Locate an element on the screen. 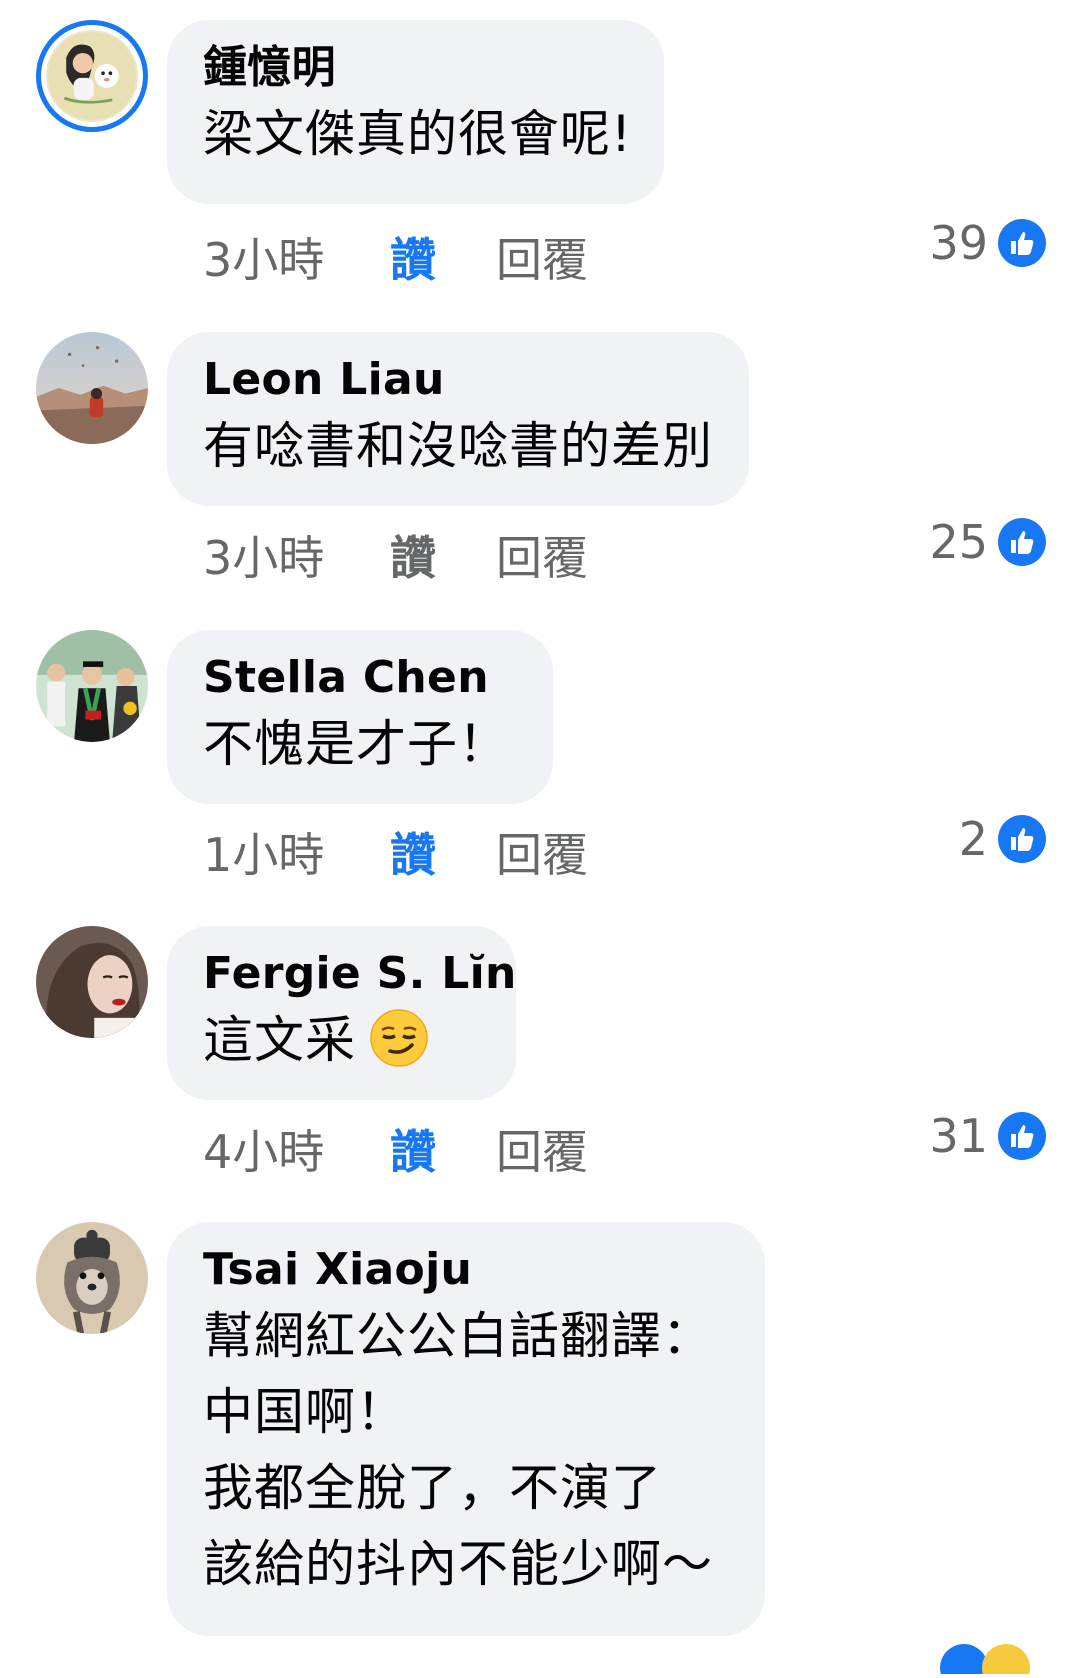  comment-text-content: 這文采 is located at coordinates (279, 1040).